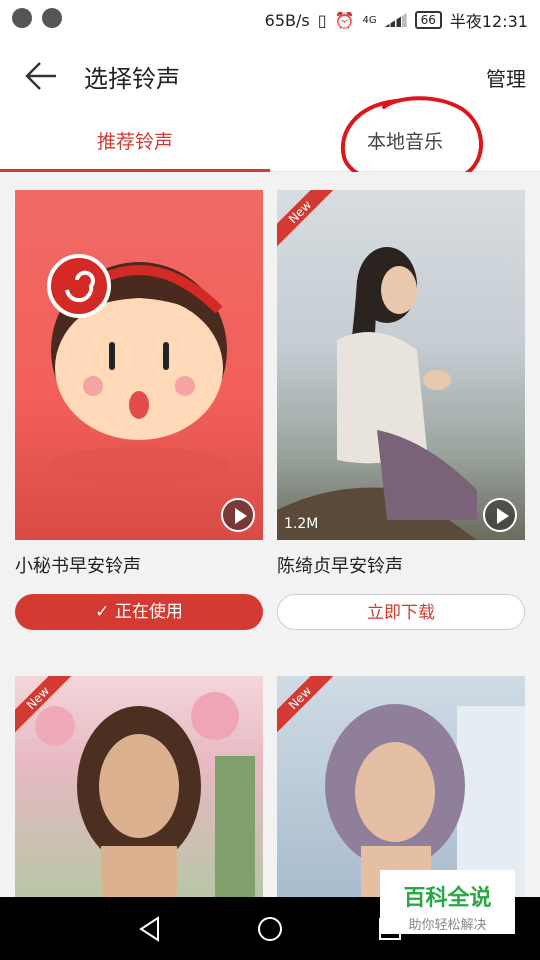 The image size is (540, 960). I want to click on back-arrow-icon, so click(42, 76).